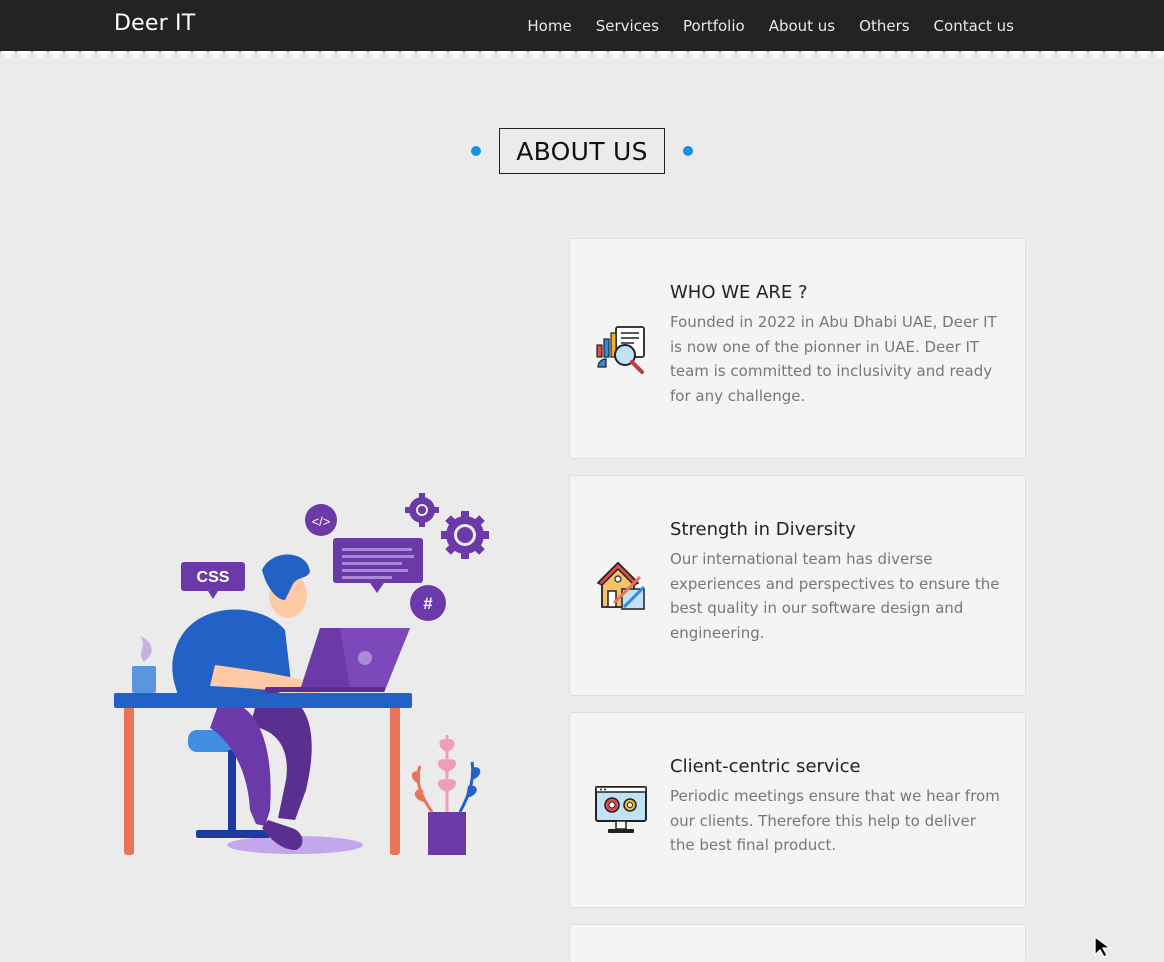  I want to click on card-title: WHO WE ARE ?, so click(739, 292).